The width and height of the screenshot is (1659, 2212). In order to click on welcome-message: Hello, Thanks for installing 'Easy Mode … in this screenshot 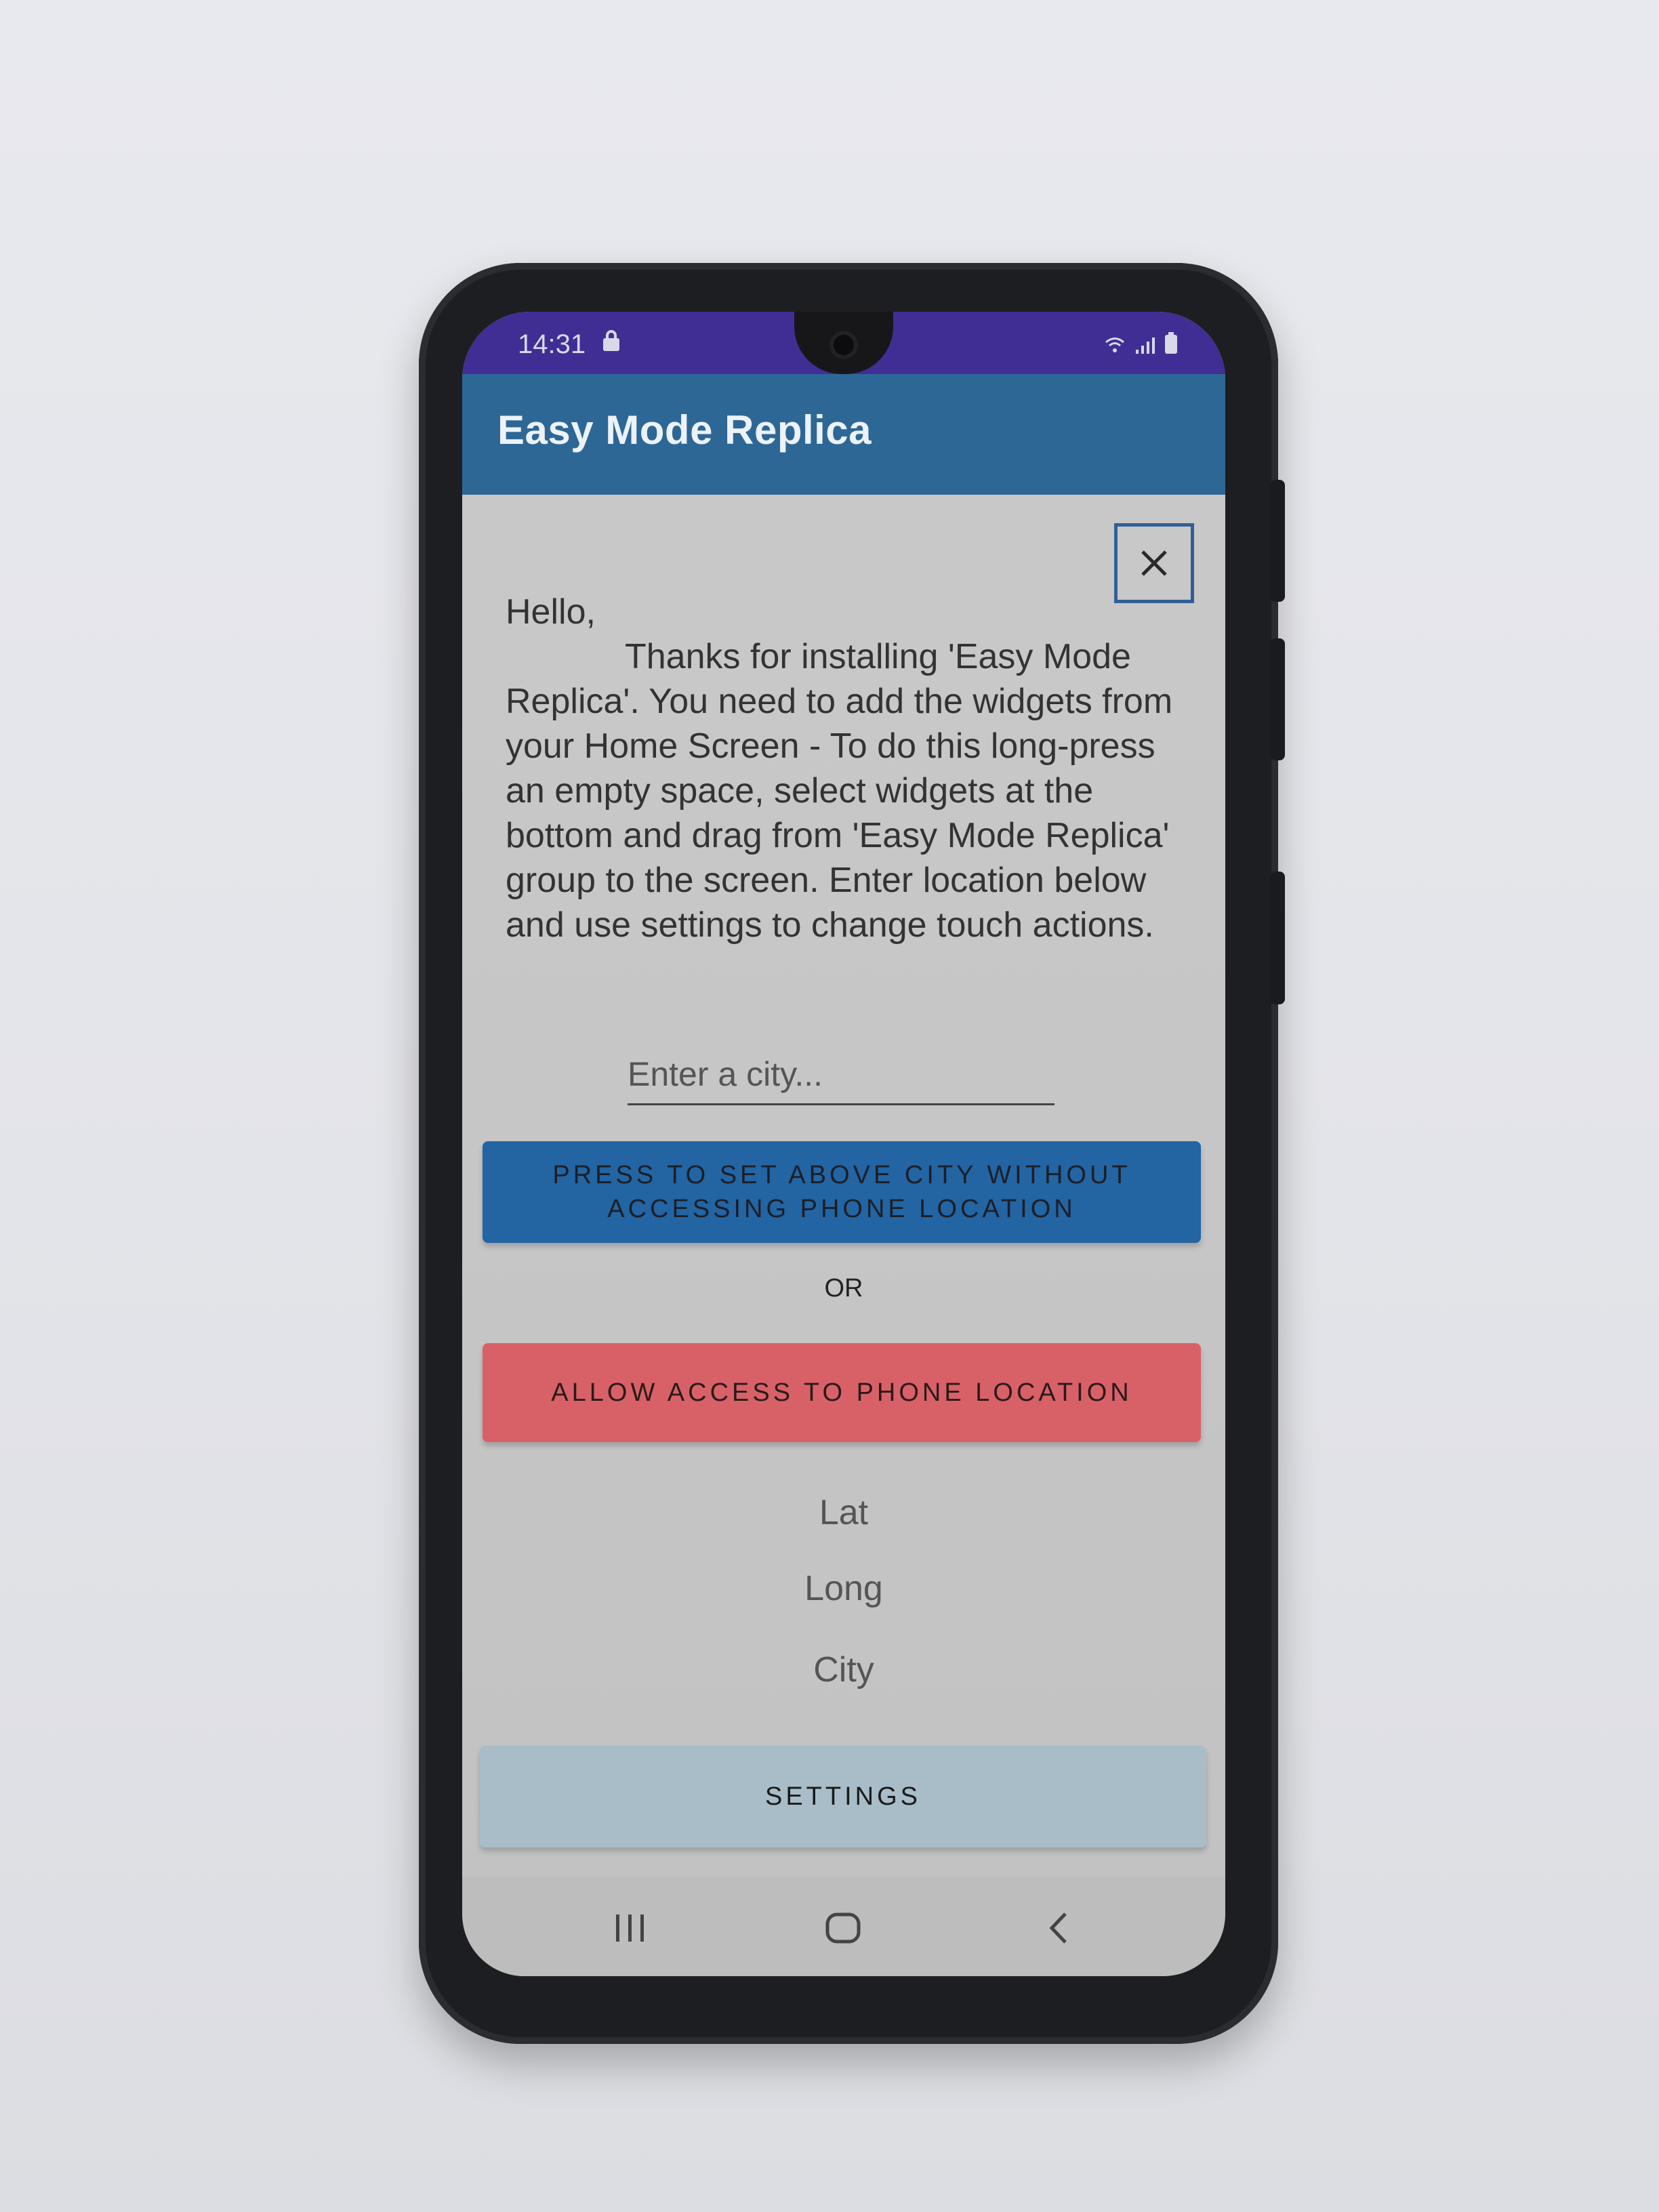, I will do `click(848, 768)`.